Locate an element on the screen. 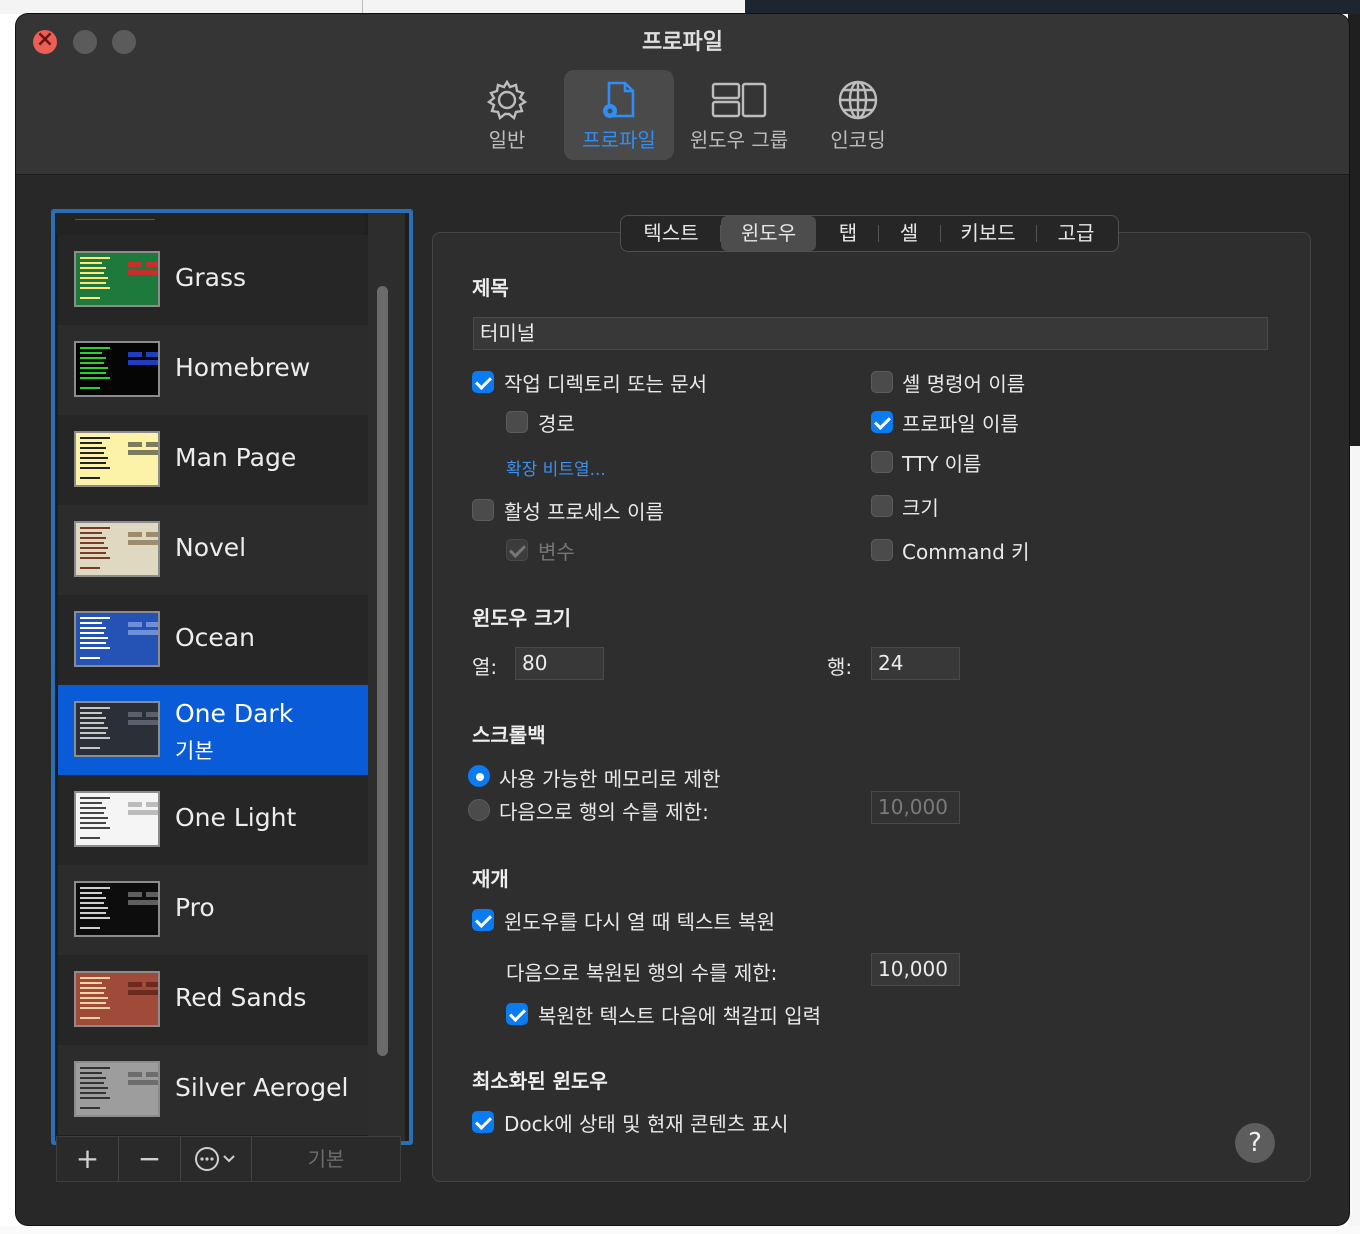 This screenshot has height=1234, width=1360. command-key-label: Command 키 is located at coordinates (966, 552).